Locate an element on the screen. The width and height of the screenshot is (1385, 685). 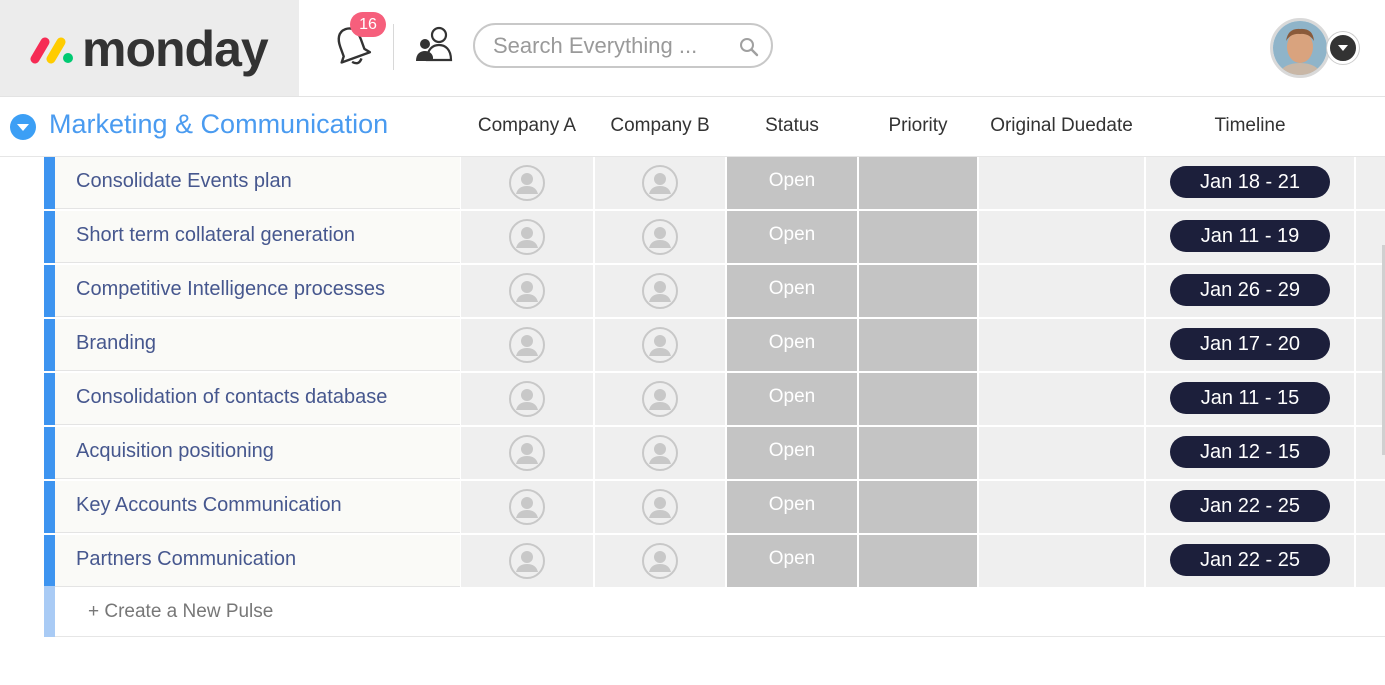
pulse-name-cell: Key Accounts Communication is located at coordinates (257, 507).